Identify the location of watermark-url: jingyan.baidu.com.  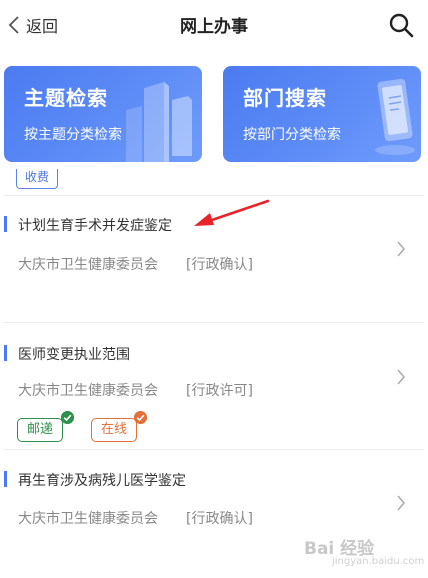
(378, 561).